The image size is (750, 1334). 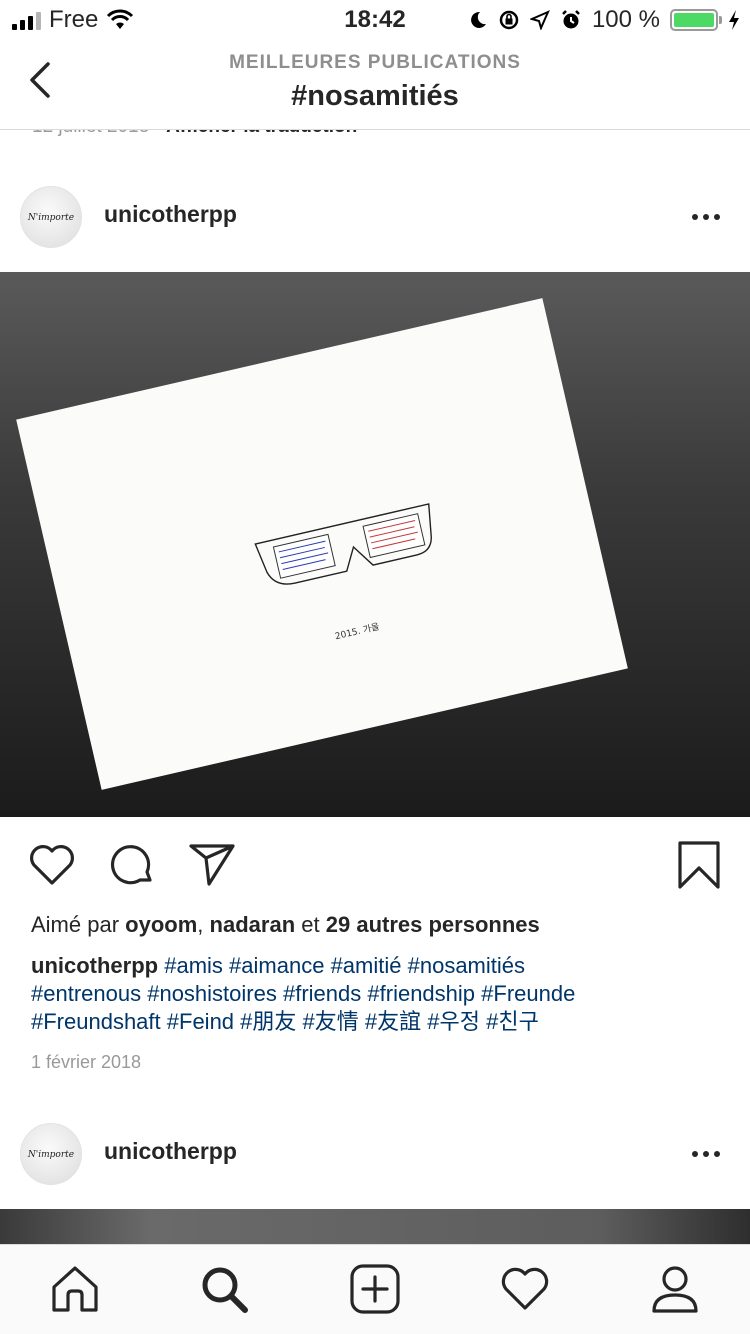 I want to click on hashtag: #friendship, so click(x=421, y=993).